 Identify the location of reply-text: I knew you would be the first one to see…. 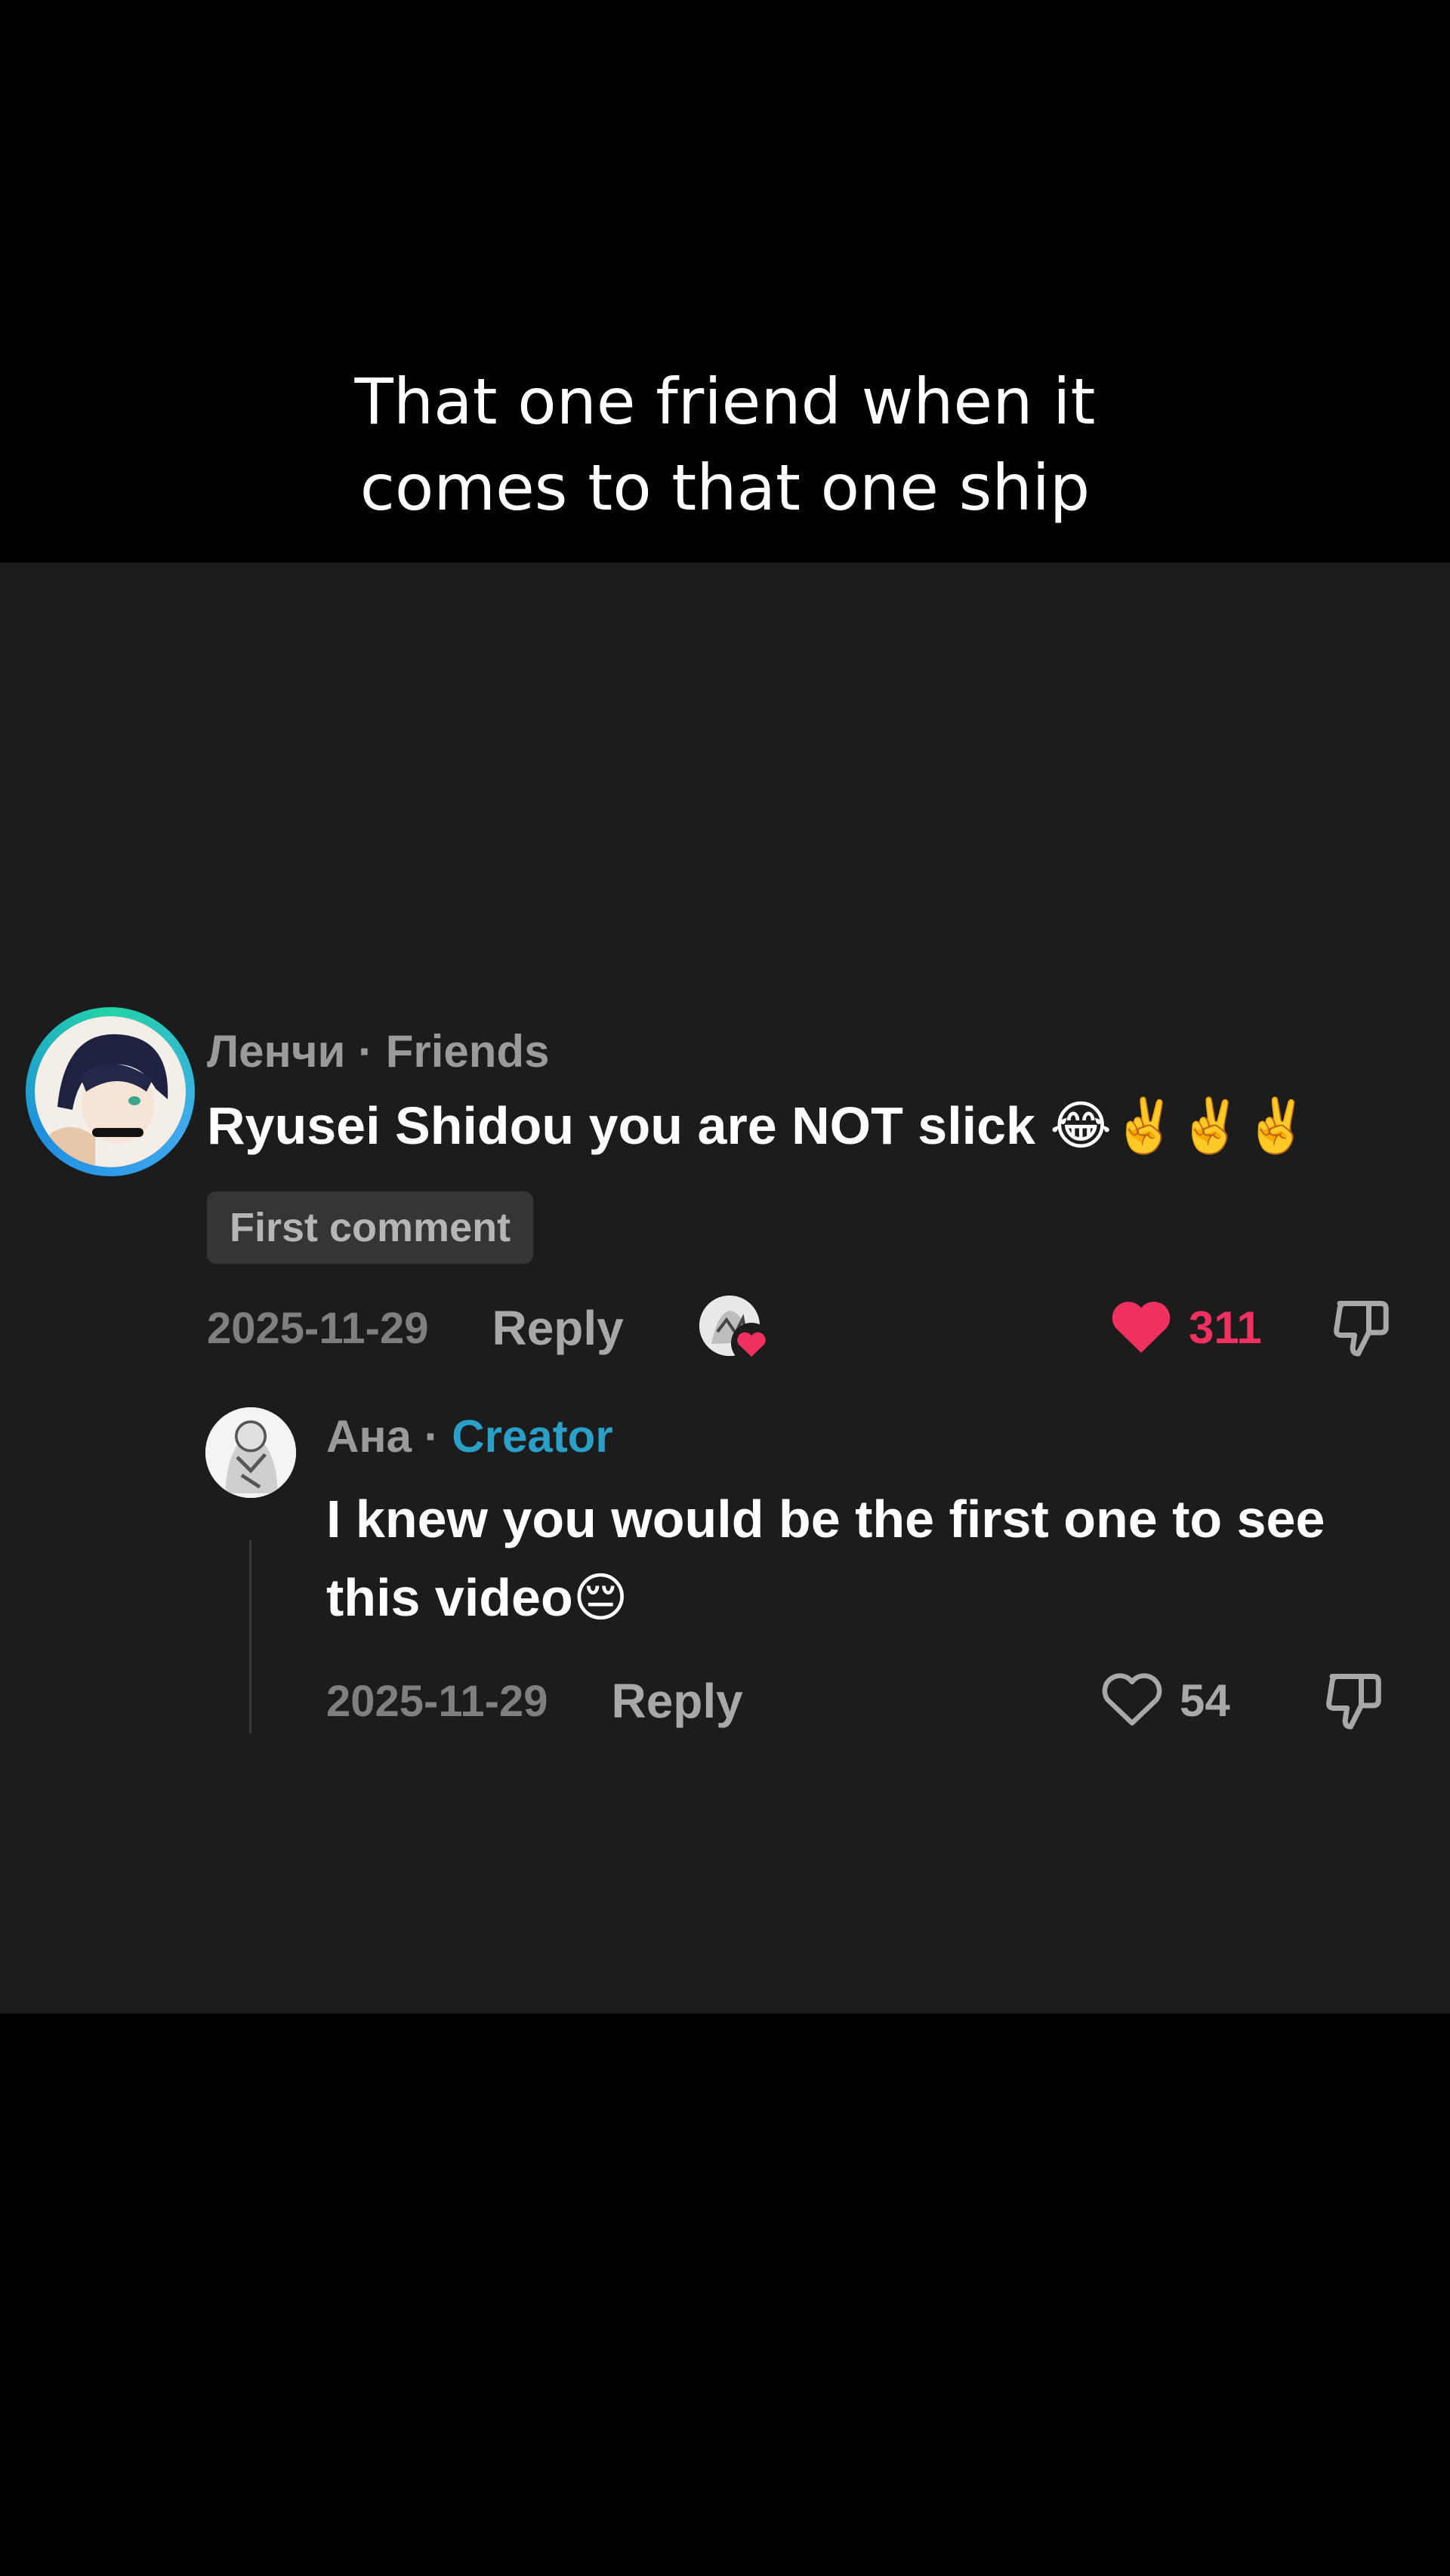
(825, 1558).